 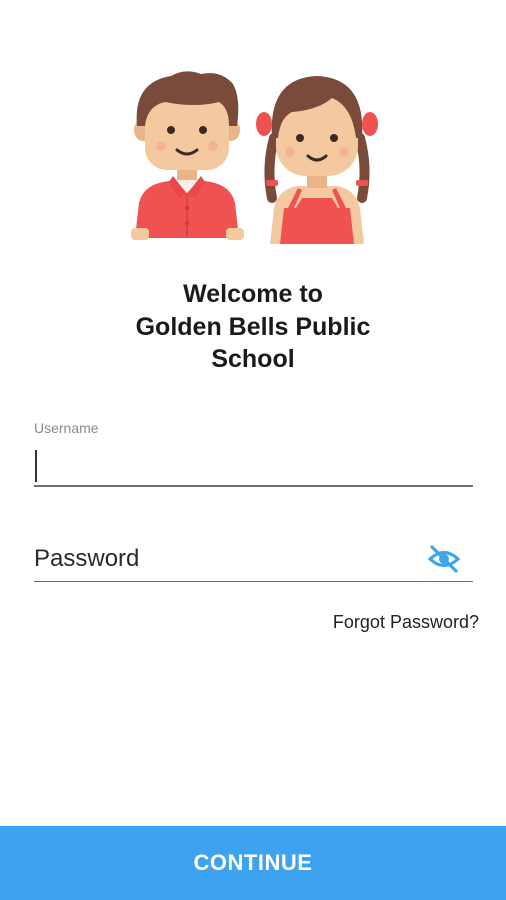 What do you see at coordinates (36, 466) in the screenshot?
I see `text-caret` at bounding box center [36, 466].